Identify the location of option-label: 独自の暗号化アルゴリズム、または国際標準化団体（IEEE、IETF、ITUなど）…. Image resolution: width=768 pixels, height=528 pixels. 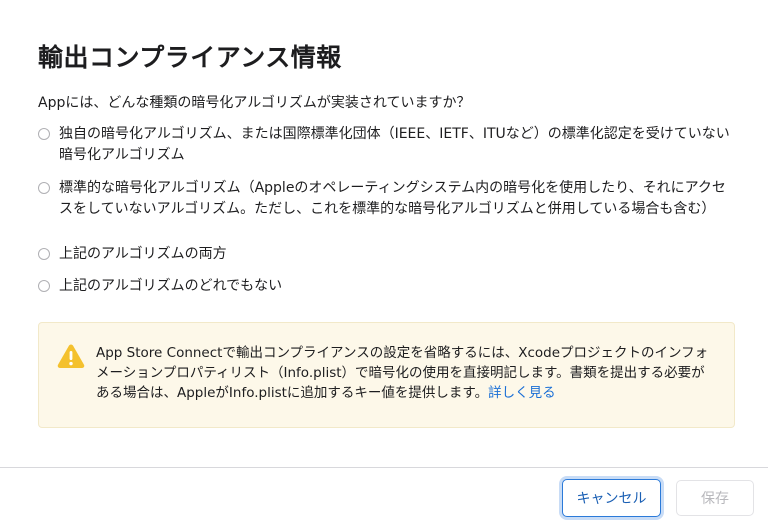
(394, 144).